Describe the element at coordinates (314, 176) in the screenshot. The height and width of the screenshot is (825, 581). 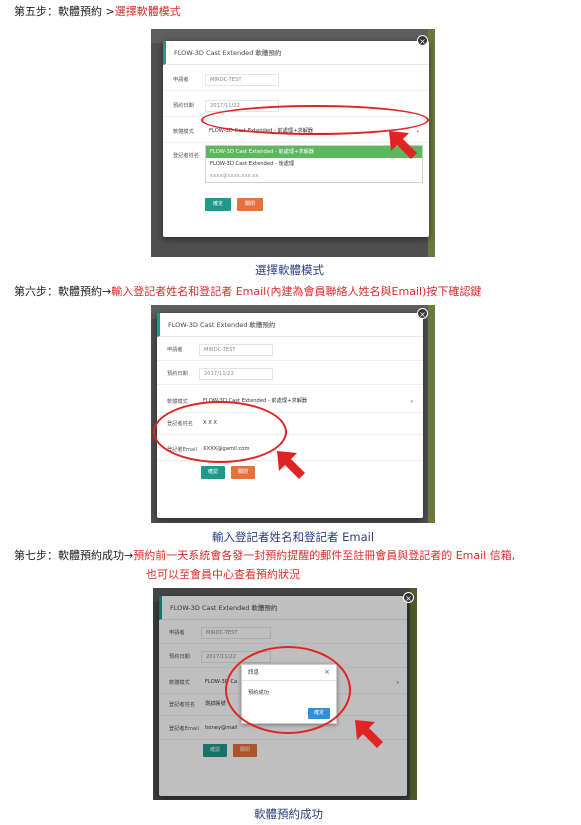
I see `dropdown-option: xxxx@xxxx.xxx.xx` at that location.